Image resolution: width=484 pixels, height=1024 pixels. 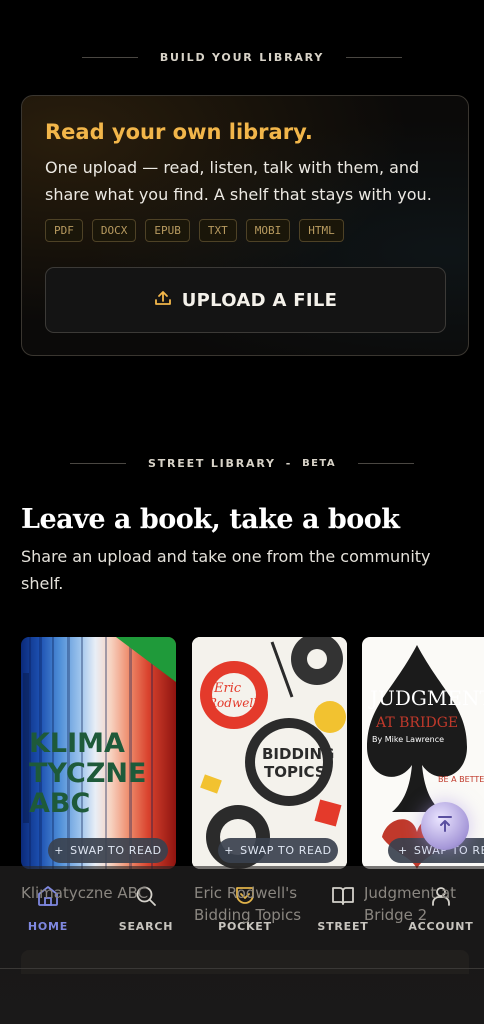 I want to click on nav-label-home: HOME, so click(x=48, y=926).